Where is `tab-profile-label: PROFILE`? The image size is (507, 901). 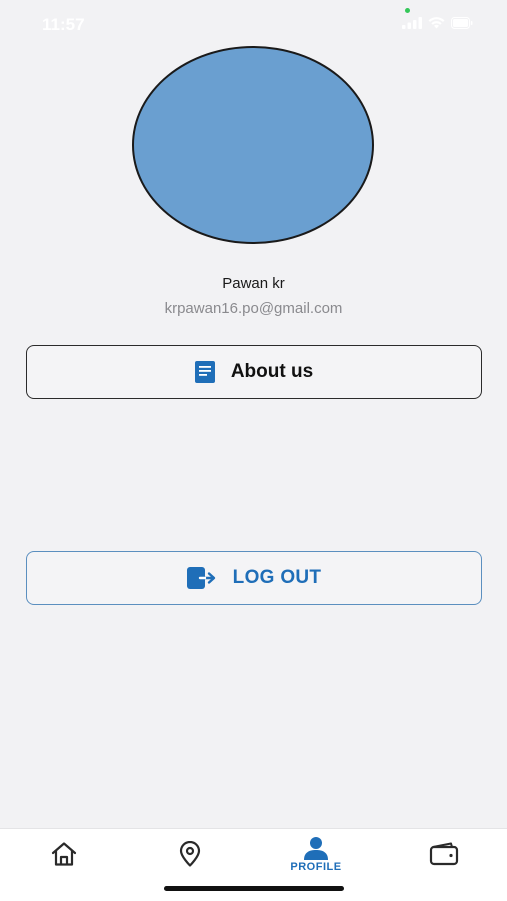 tab-profile-label: PROFILE is located at coordinates (316, 866).